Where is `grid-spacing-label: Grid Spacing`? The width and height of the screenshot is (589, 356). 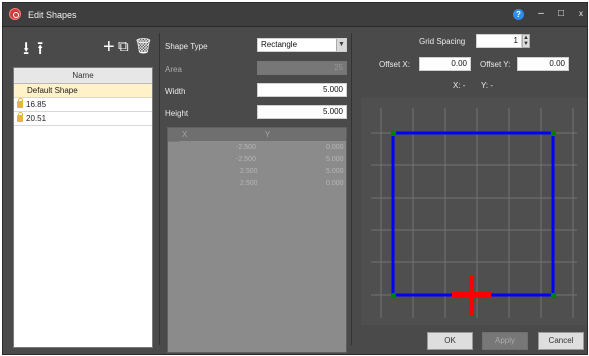 grid-spacing-label: Grid Spacing is located at coordinates (442, 41).